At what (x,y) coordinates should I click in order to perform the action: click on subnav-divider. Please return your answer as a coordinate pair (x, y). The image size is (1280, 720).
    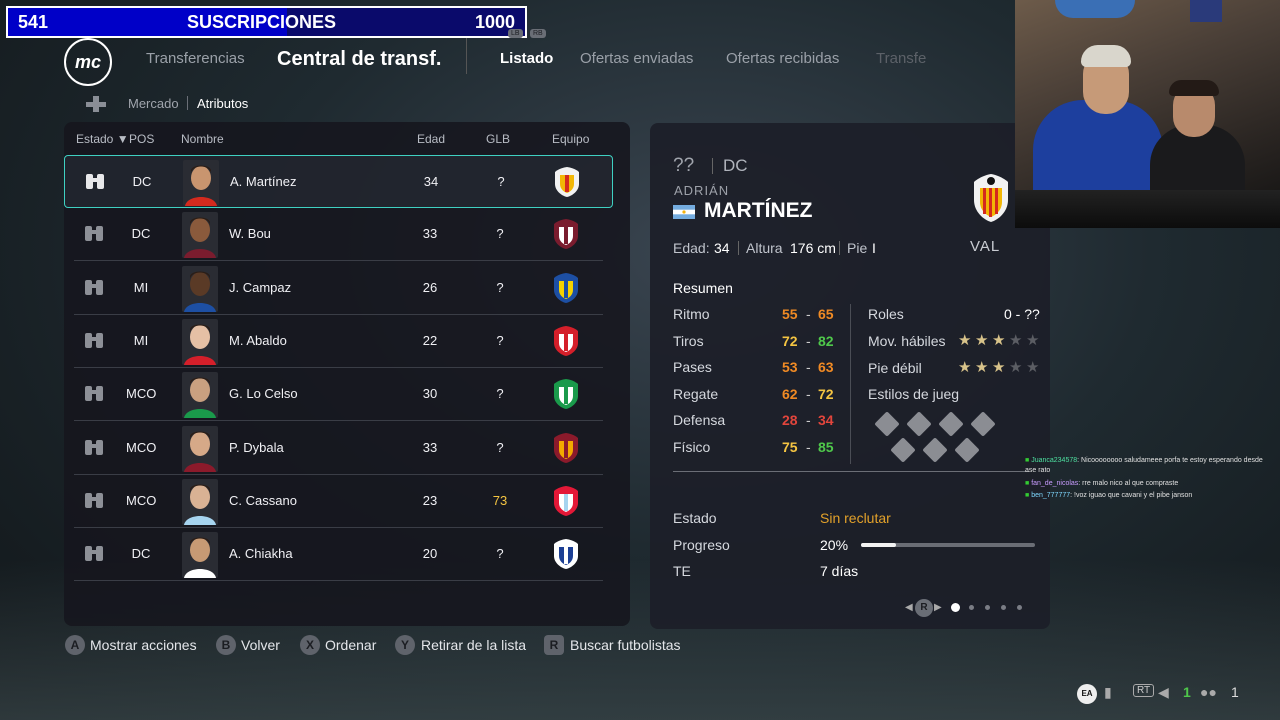
    Looking at the image, I should click on (187, 103).